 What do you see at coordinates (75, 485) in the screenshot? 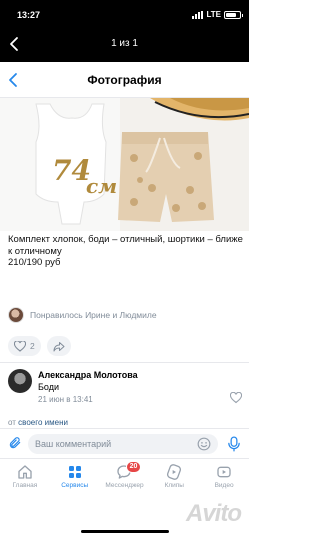
I see `tab-label: Сервисы` at bounding box center [75, 485].